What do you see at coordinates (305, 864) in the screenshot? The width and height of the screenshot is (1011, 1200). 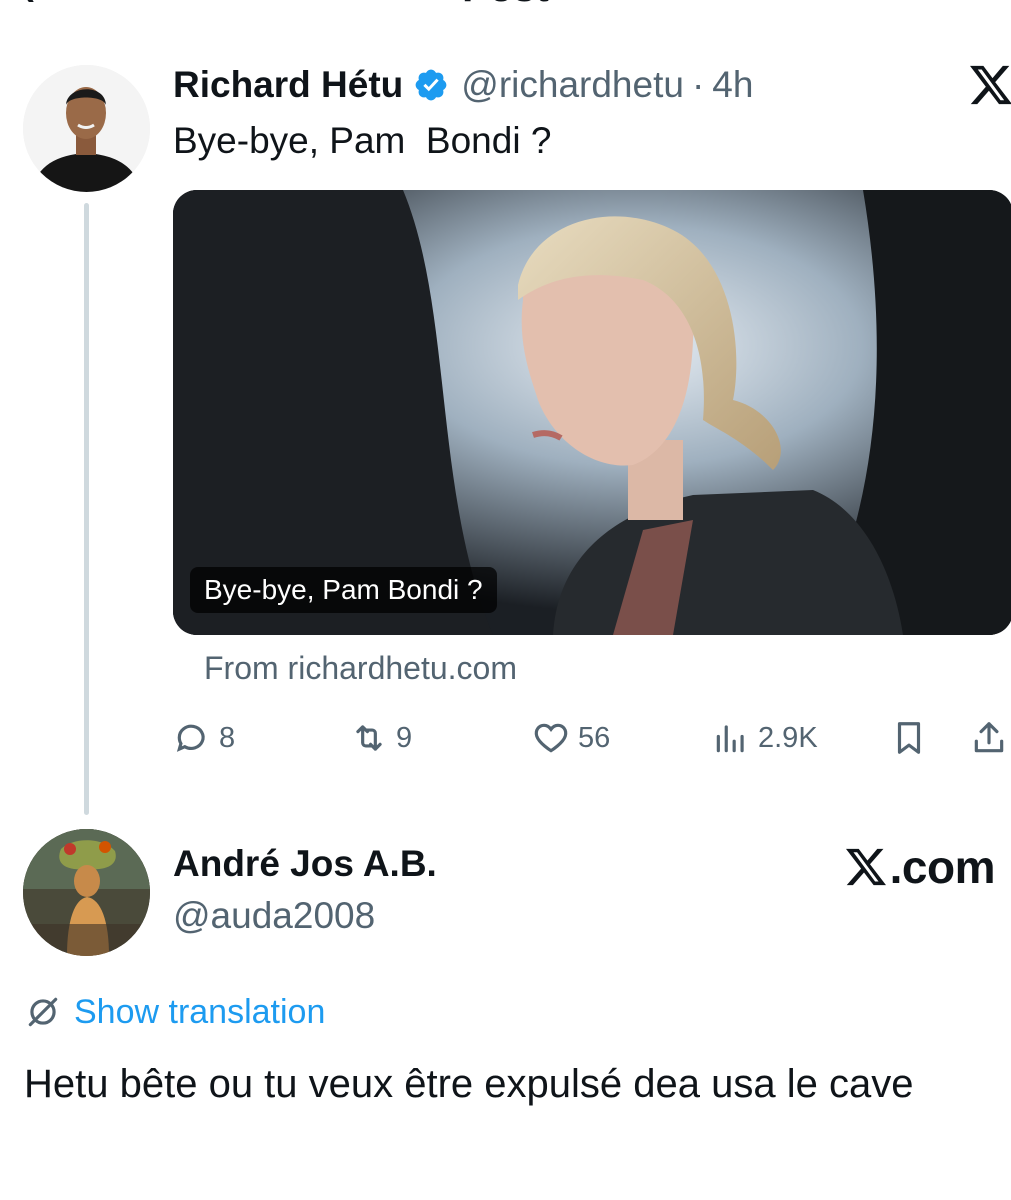 I see `reply-author-name: André Jos A.B.` at bounding box center [305, 864].